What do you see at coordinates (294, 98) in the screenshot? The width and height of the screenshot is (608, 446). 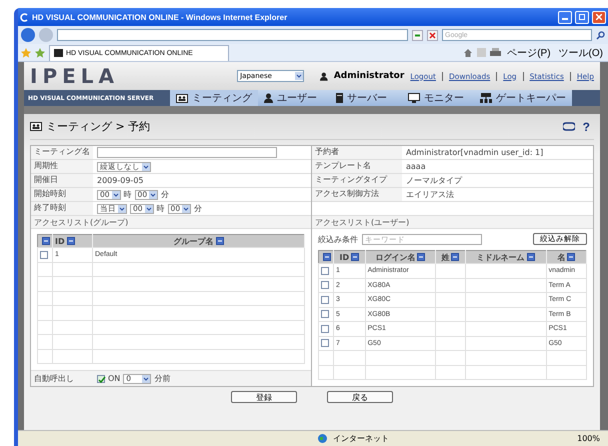 I see `nav-tab: ユーザー` at bounding box center [294, 98].